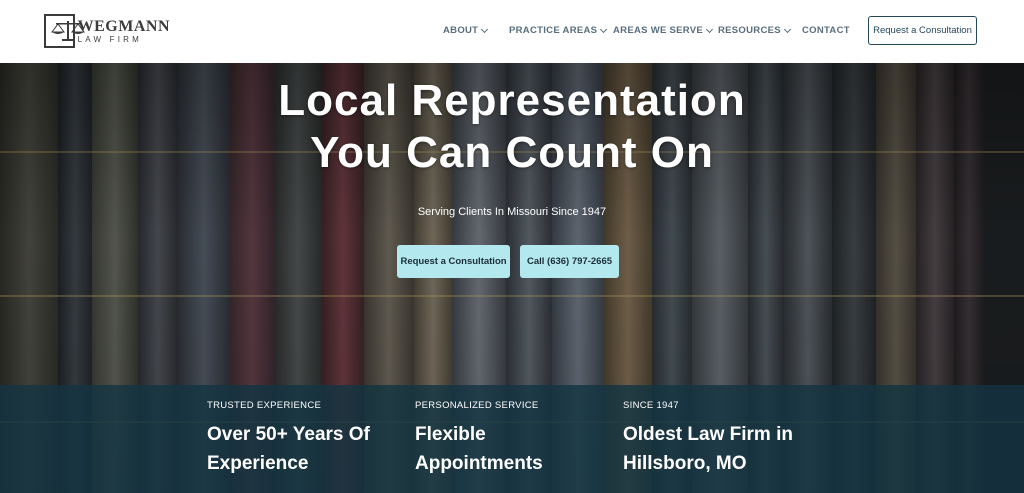 The width and height of the screenshot is (1024, 493). Describe the element at coordinates (123, 26) in the screenshot. I see `logo-name: WEGMANN` at that location.